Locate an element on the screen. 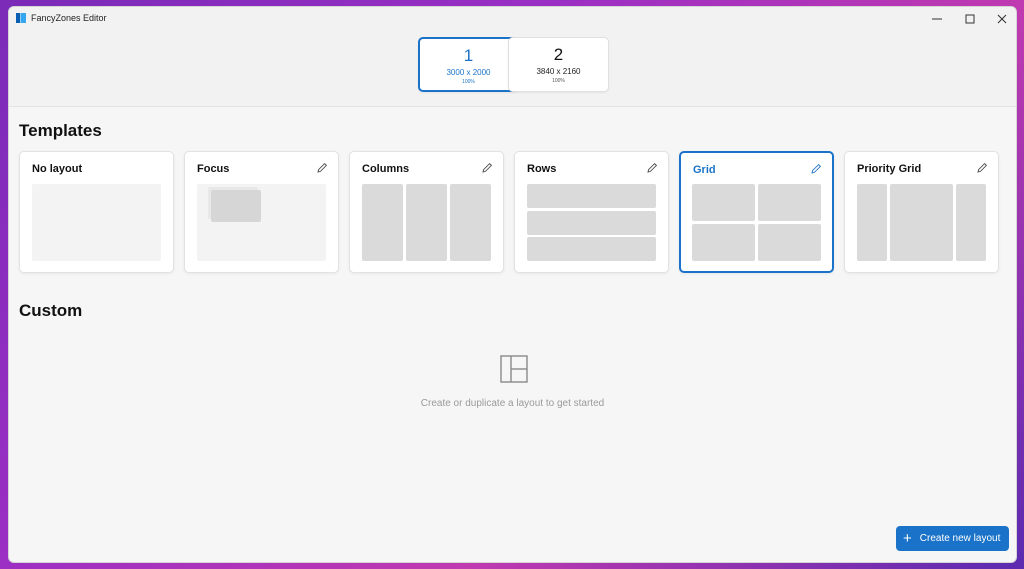 The height and width of the screenshot is (569, 1024). card-title: No layout is located at coordinates (57, 169).